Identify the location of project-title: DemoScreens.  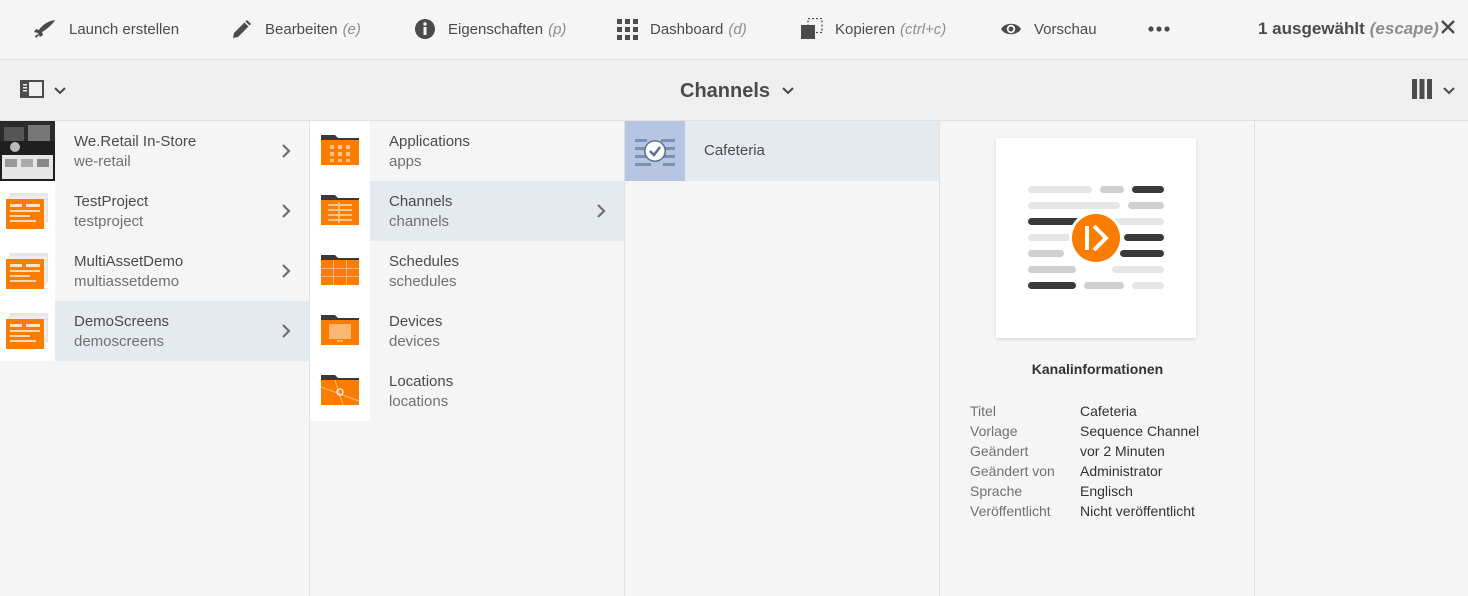
(122, 321).